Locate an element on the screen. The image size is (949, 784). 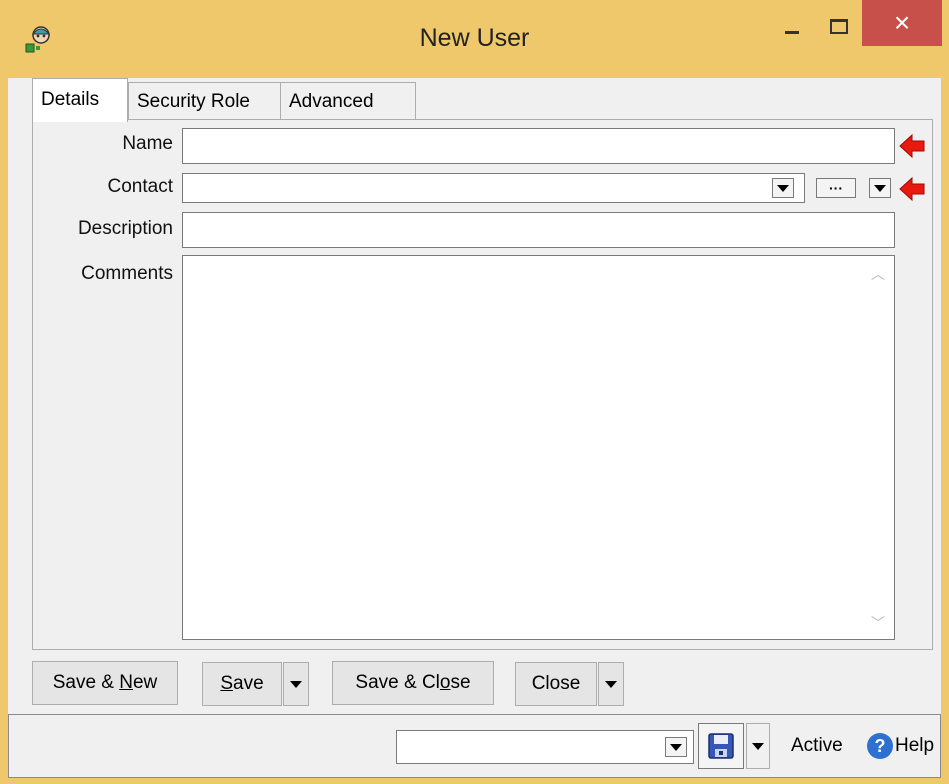
ellipsis-icon: ··· is located at coordinates (836, 188).